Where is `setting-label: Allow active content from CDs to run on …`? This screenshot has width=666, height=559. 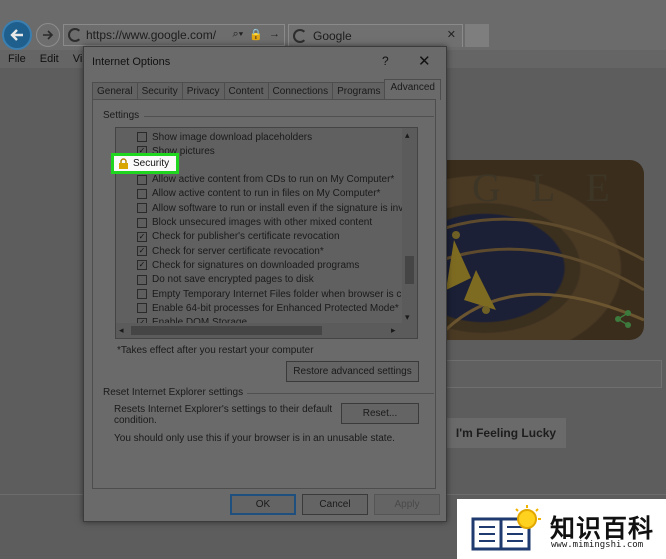
setting-label: Allow active content from CDs to run on … is located at coordinates (273, 180).